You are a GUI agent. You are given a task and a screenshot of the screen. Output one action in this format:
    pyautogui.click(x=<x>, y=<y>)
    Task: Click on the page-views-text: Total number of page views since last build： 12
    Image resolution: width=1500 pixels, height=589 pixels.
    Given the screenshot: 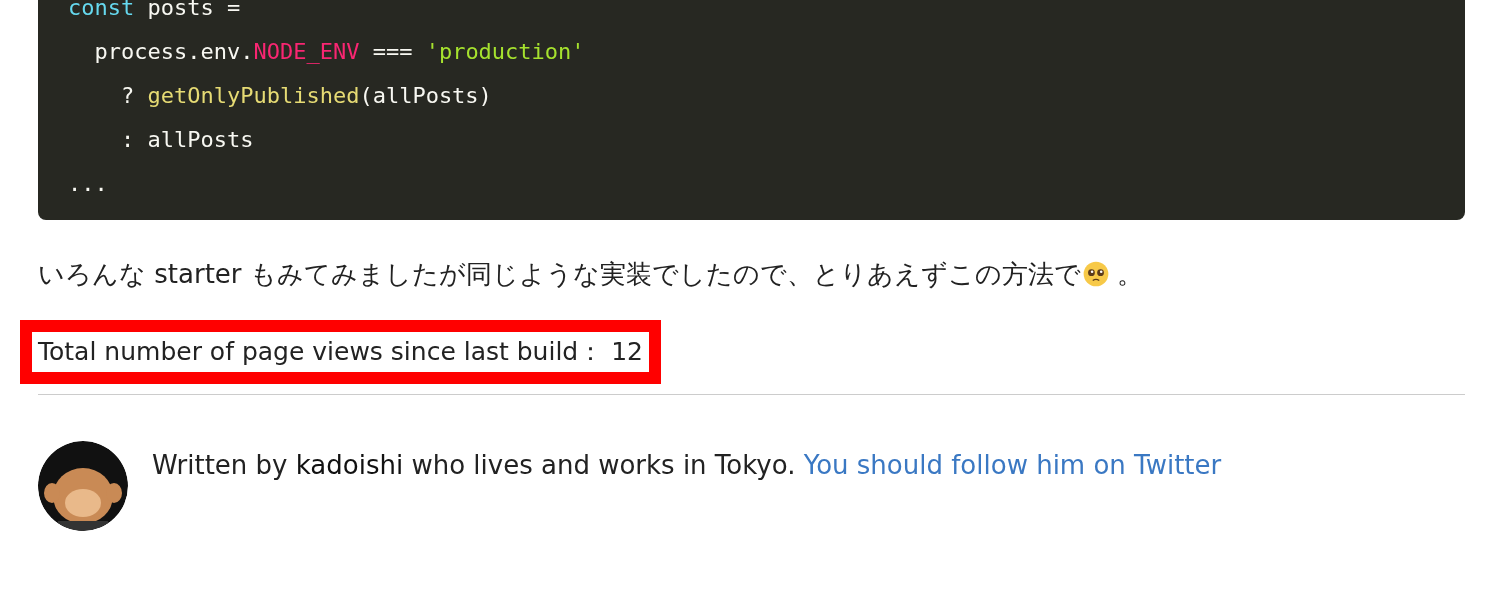 What is the action you would take?
    pyautogui.click(x=340, y=351)
    